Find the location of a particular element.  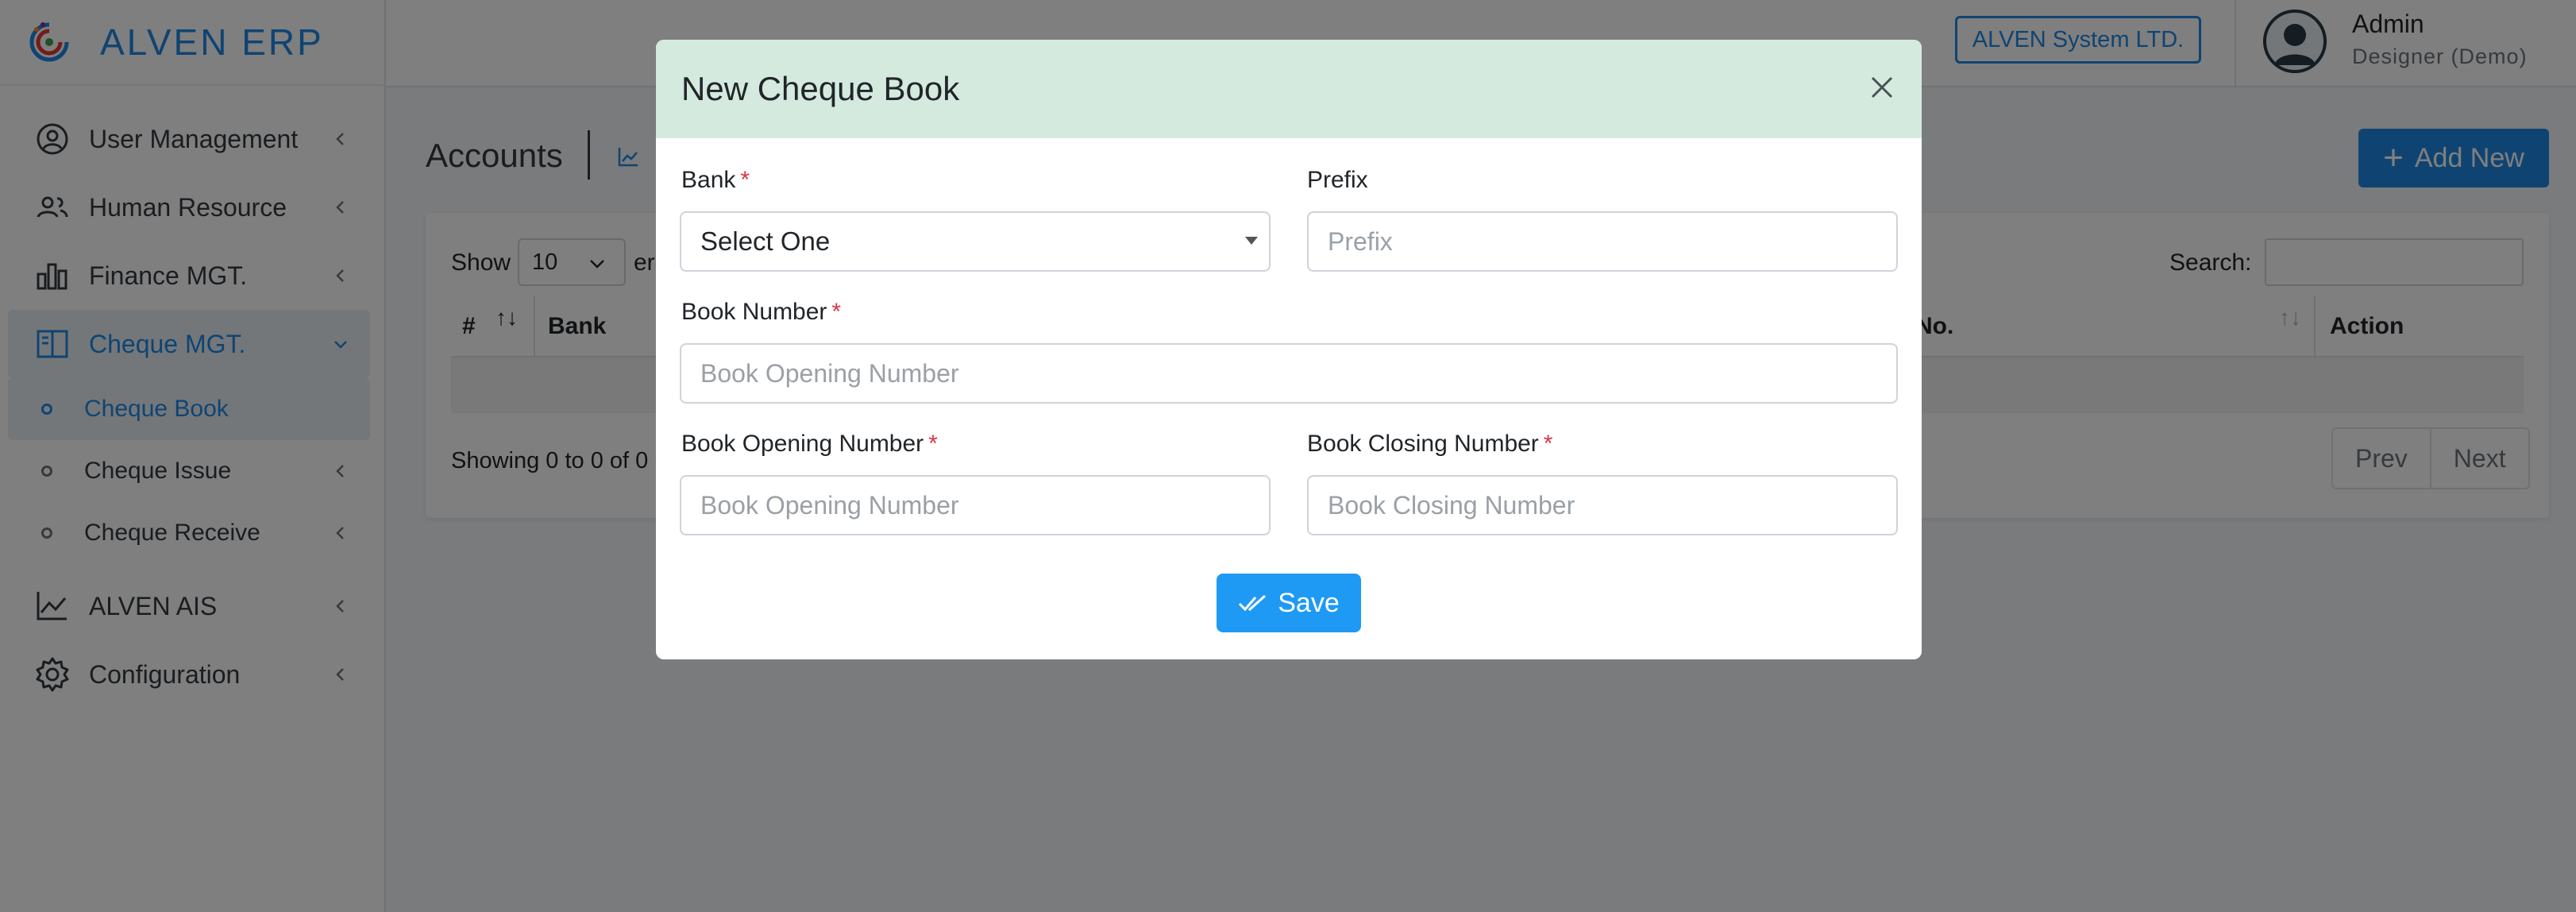

book-number-label: Book Number * is located at coordinates (761, 312).